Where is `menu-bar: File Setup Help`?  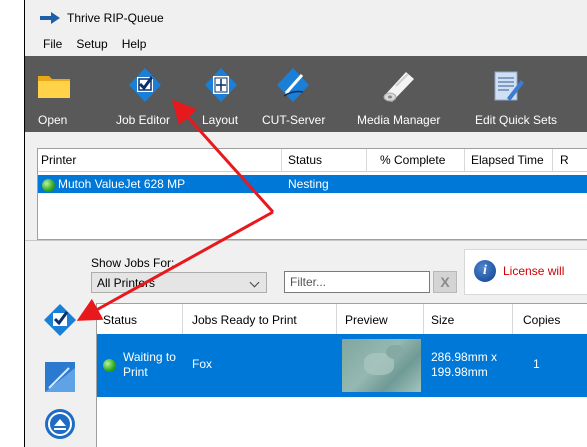 menu-bar: File Setup Help is located at coordinates (86, 44).